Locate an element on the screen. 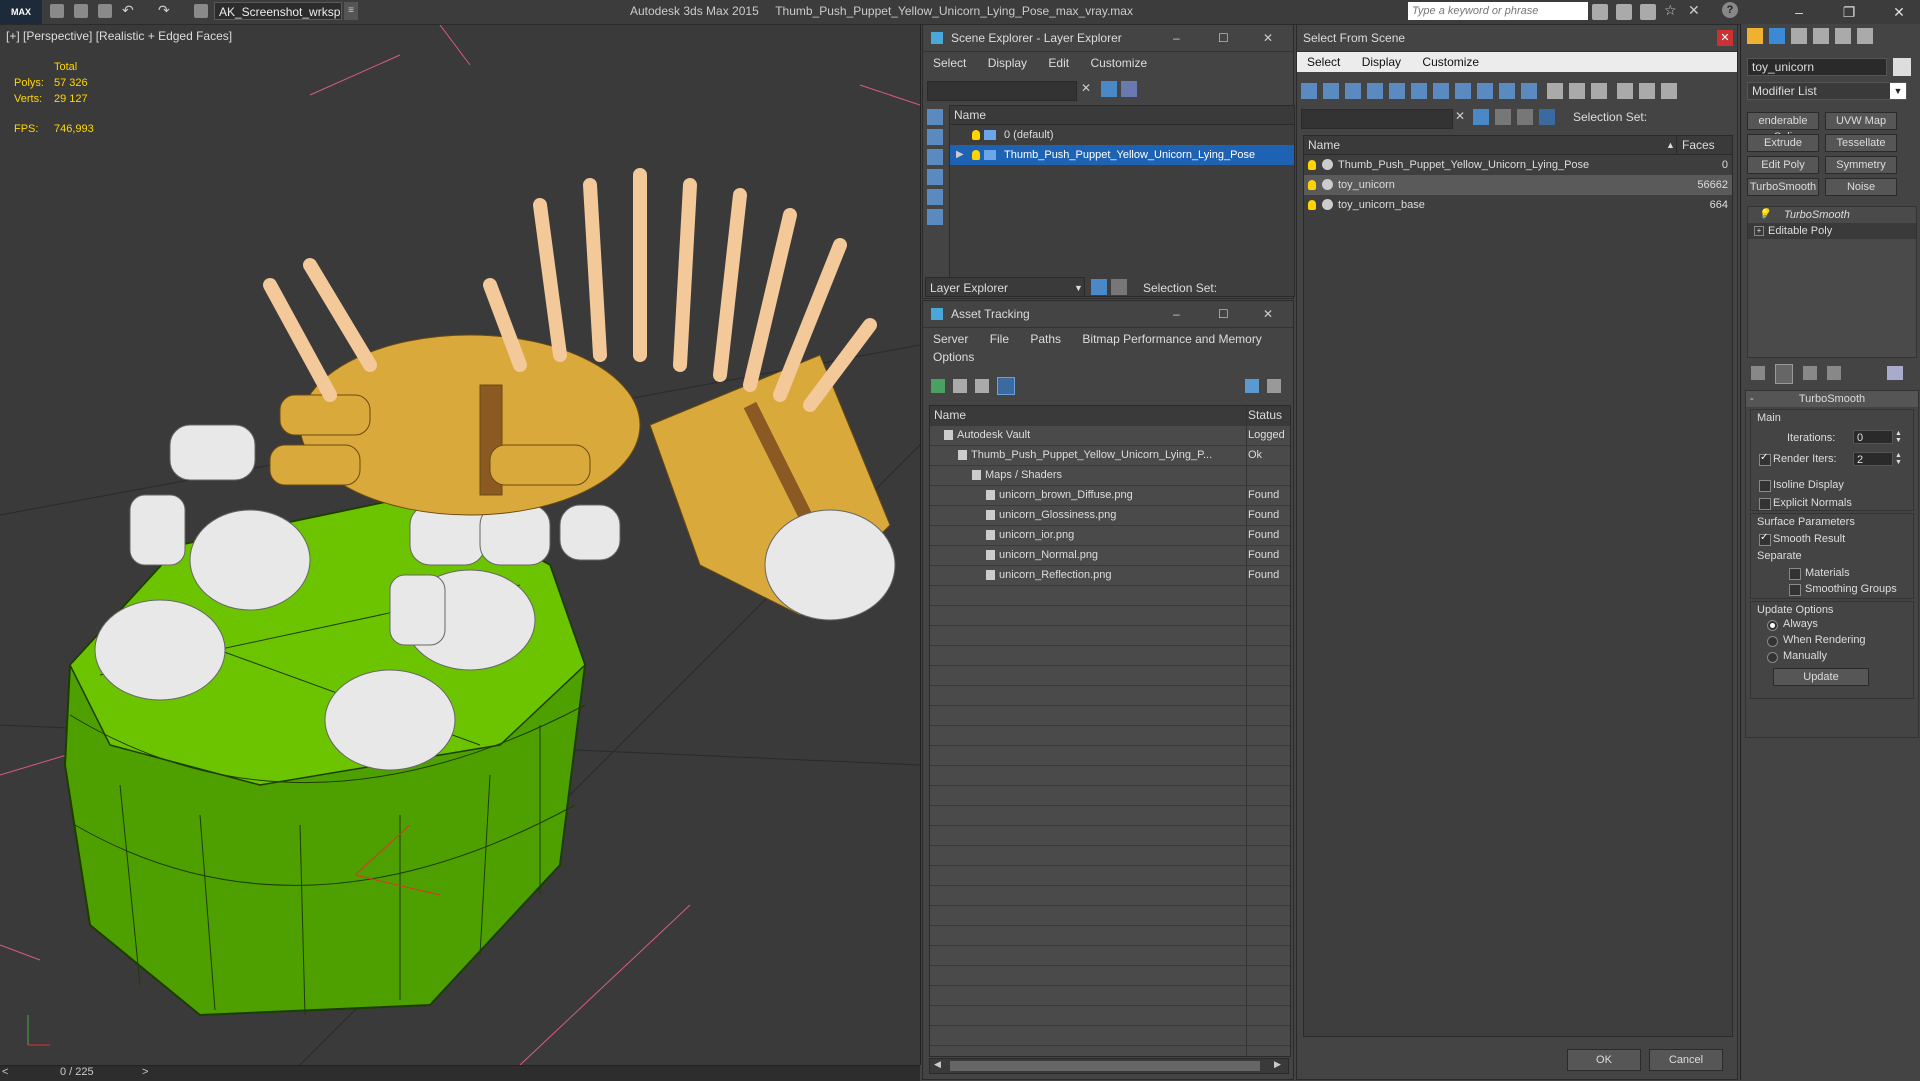  close-icon: ✕ is located at coordinates (1268, 314).